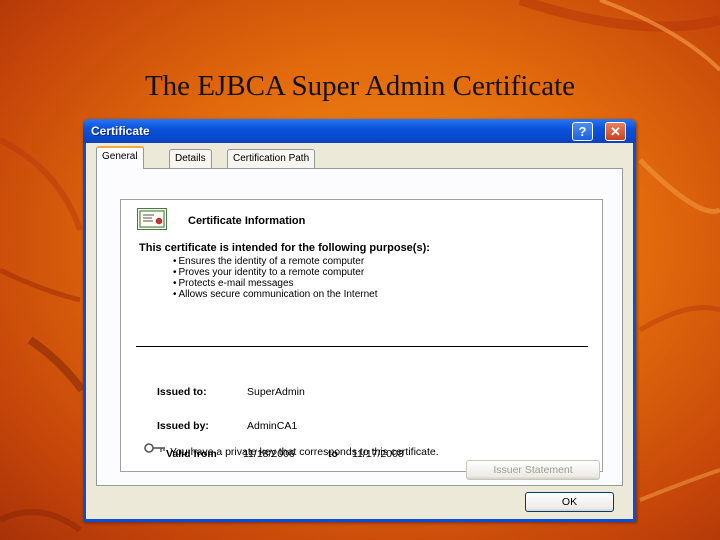 The image size is (720, 540). I want to click on divider, so click(362, 346).